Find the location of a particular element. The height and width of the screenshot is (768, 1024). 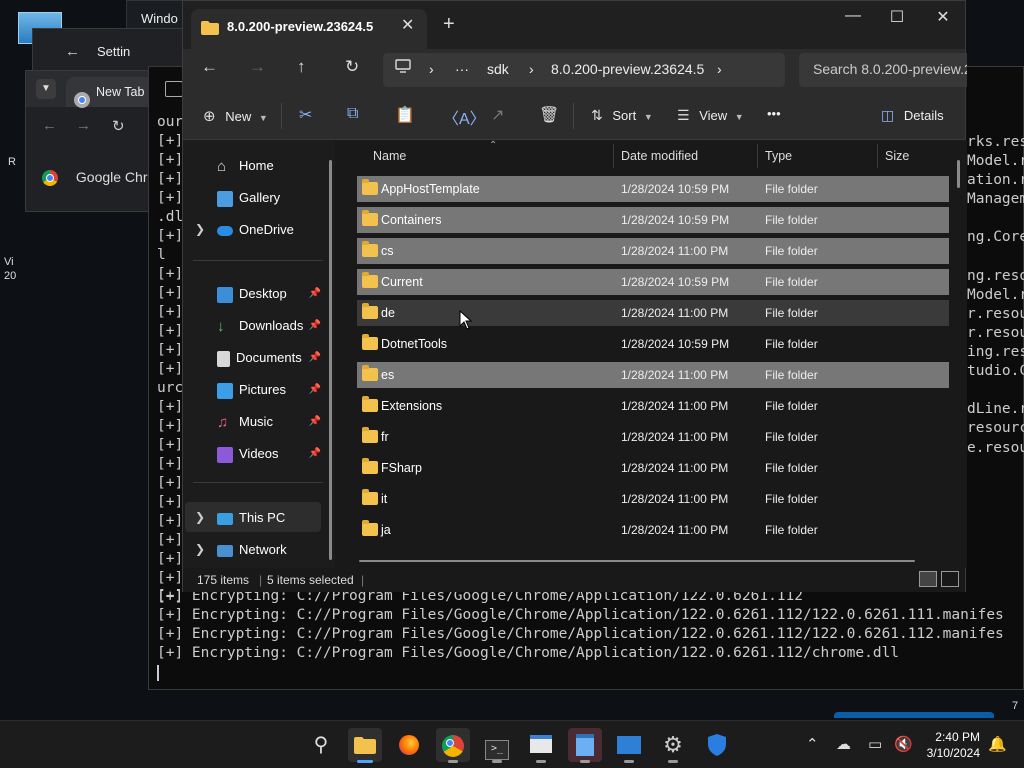

minimize-icon: — is located at coordinates (853, 16).